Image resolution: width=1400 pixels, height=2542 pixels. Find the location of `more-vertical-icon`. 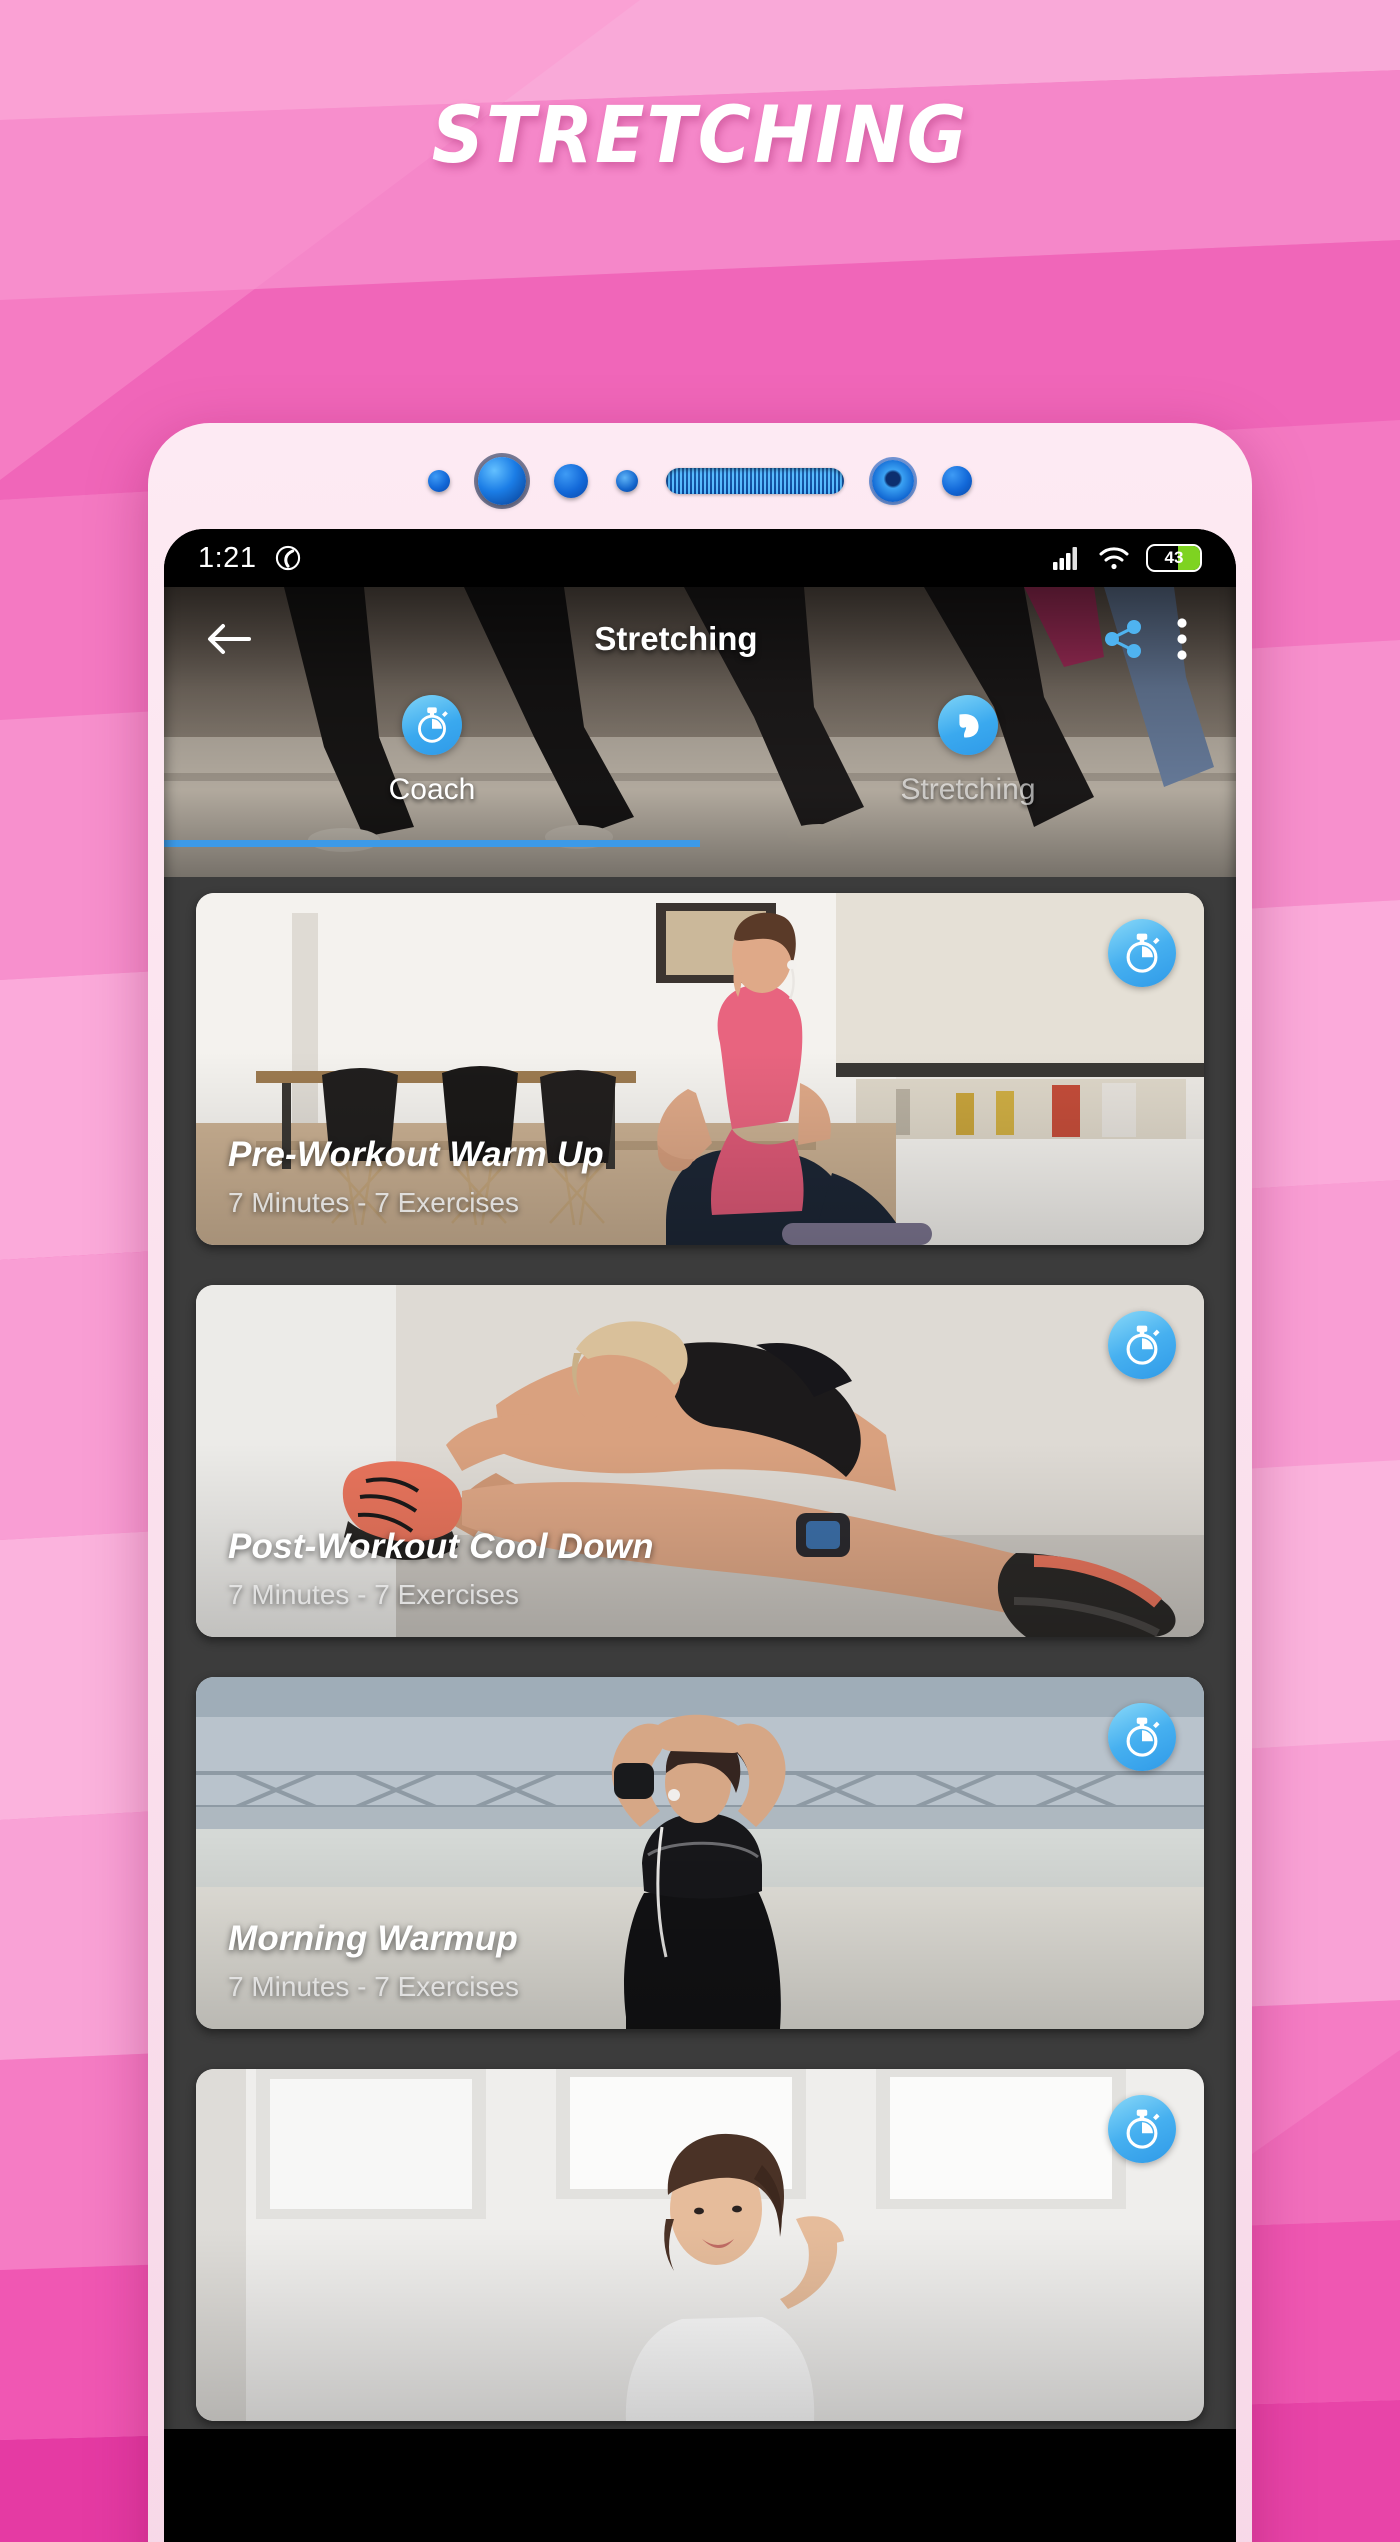

more-vertical-icon is located at coordinates (1182, 639).